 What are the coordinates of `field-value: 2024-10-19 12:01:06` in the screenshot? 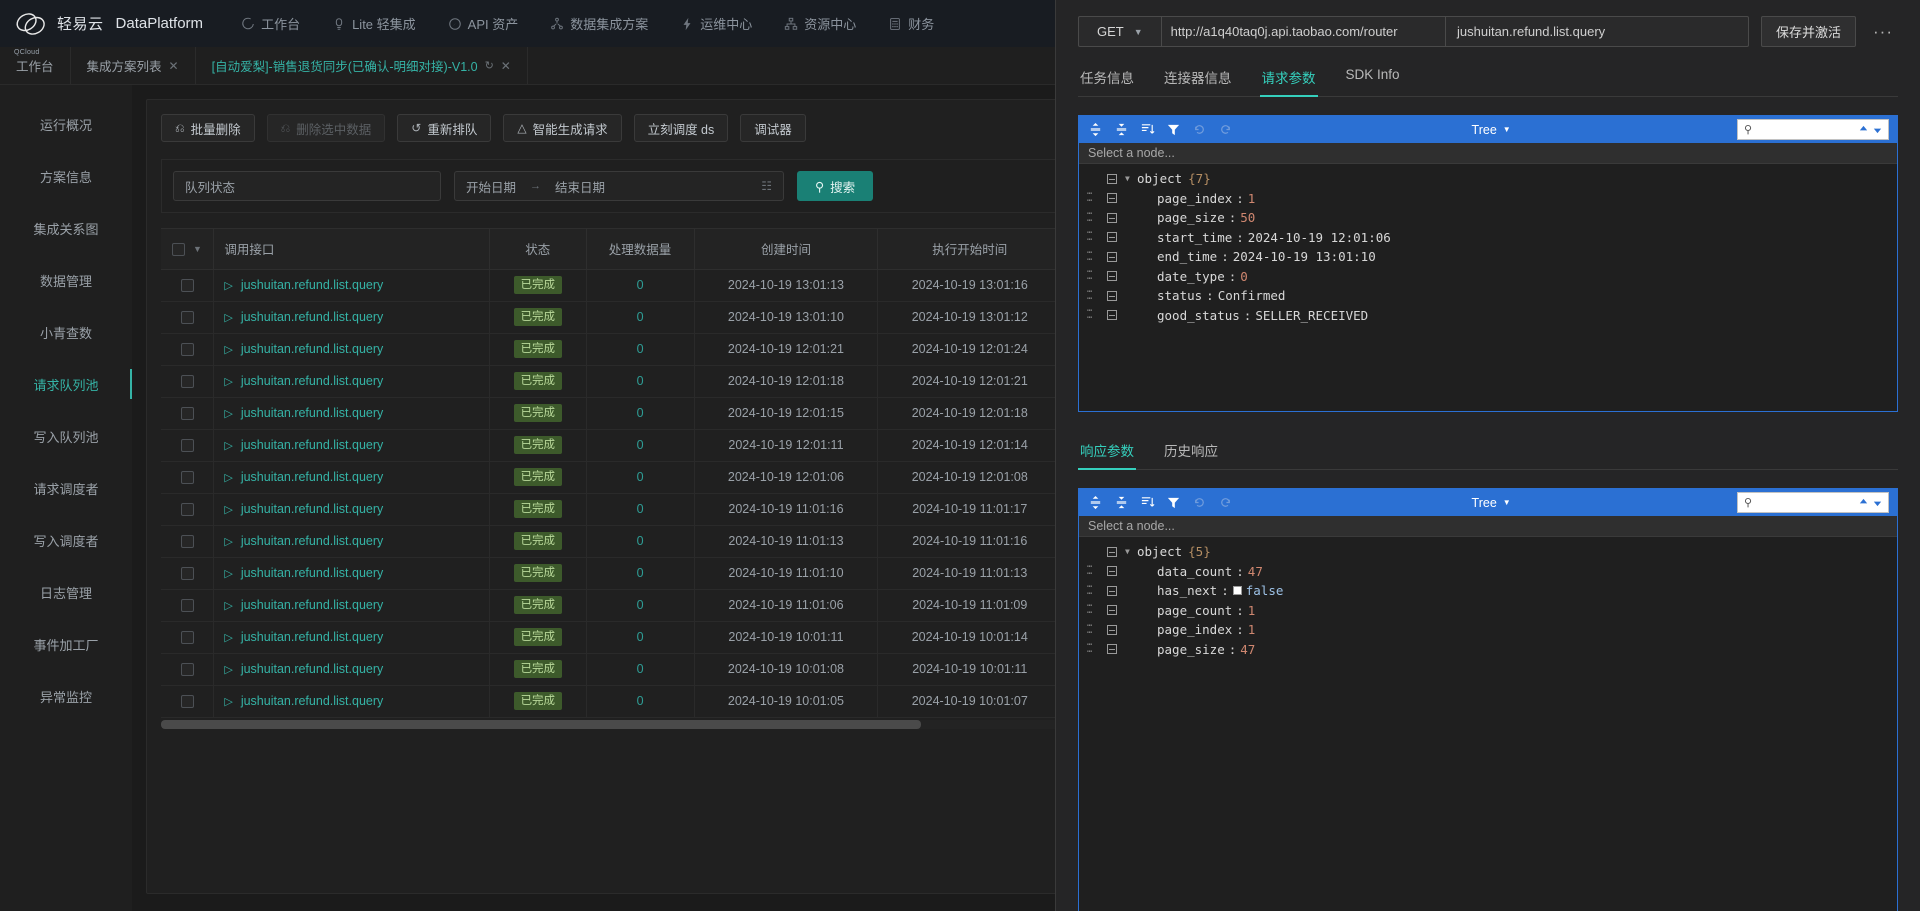 It's located at (1319, 237).